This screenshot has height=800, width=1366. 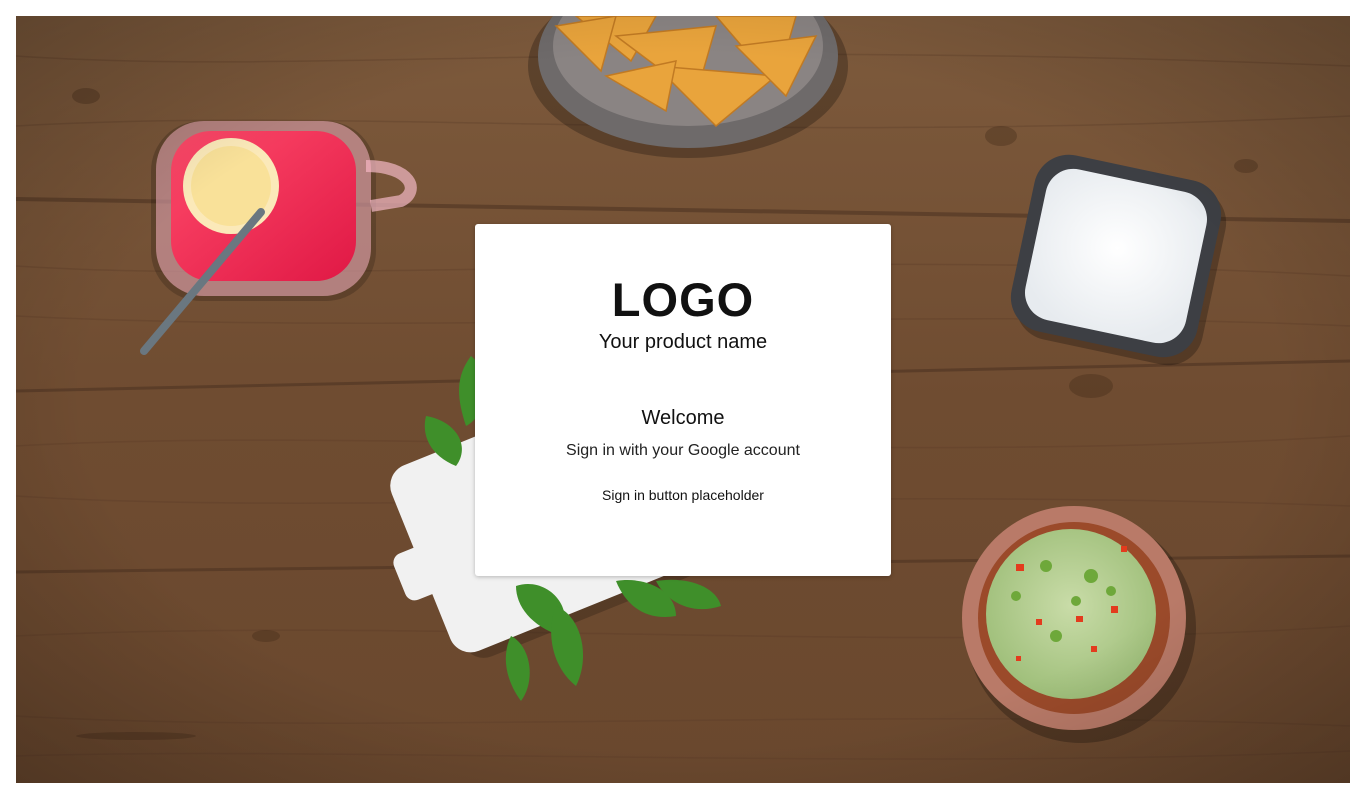 What do you see at coordinates (683, 418) in the screenshot?
I see `welcome-heading: Welcome` at bounding box center [683, 418].